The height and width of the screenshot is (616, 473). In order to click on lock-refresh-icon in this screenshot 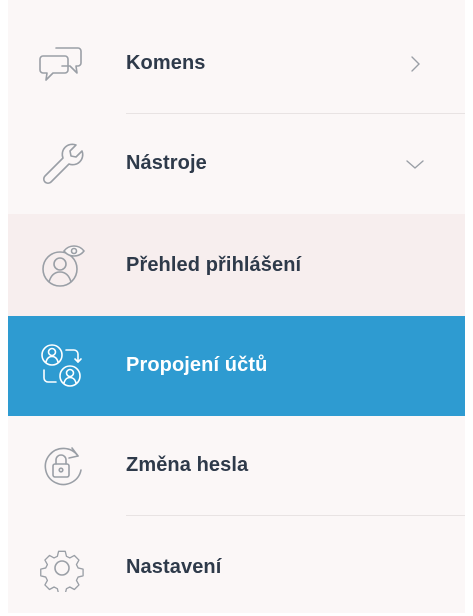, I will do `click(62, 466)`.